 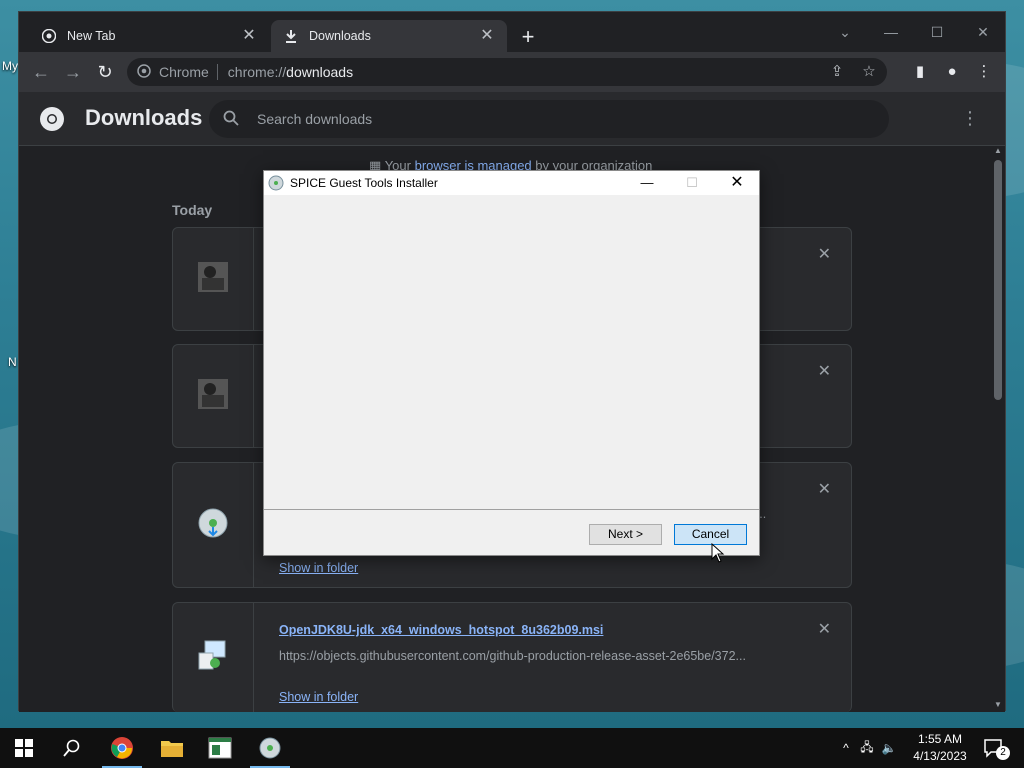 What do you see at coordinates (984, 72) in the screenshot?
I see `more-menu-icon: ⋮` at bounding box center [984, 72].